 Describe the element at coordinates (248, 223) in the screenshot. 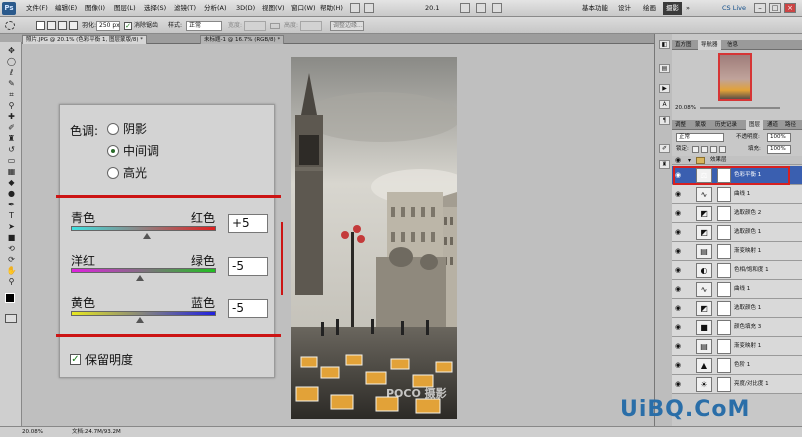

I see `cyan-red-value: +5` at that location.